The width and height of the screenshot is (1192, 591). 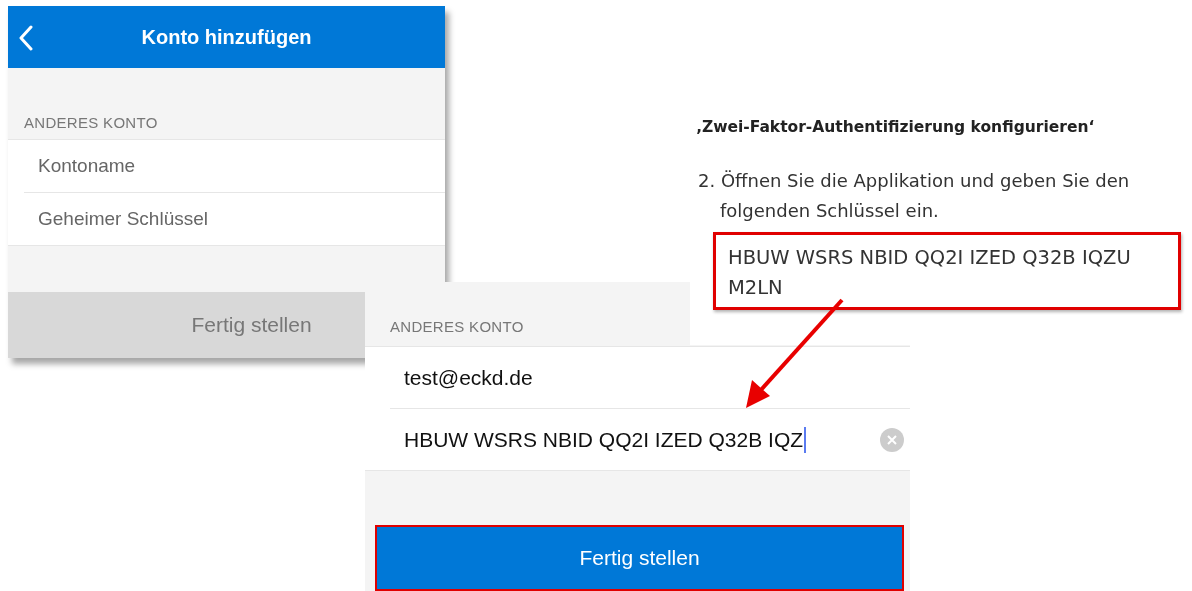 What do you see at coordinates (896, 127) in the screenshot?
I see `section-heading: ‚Zwei-Faktor-Authentifizierung konfigurieren‘` at bounding box center [896, 127].